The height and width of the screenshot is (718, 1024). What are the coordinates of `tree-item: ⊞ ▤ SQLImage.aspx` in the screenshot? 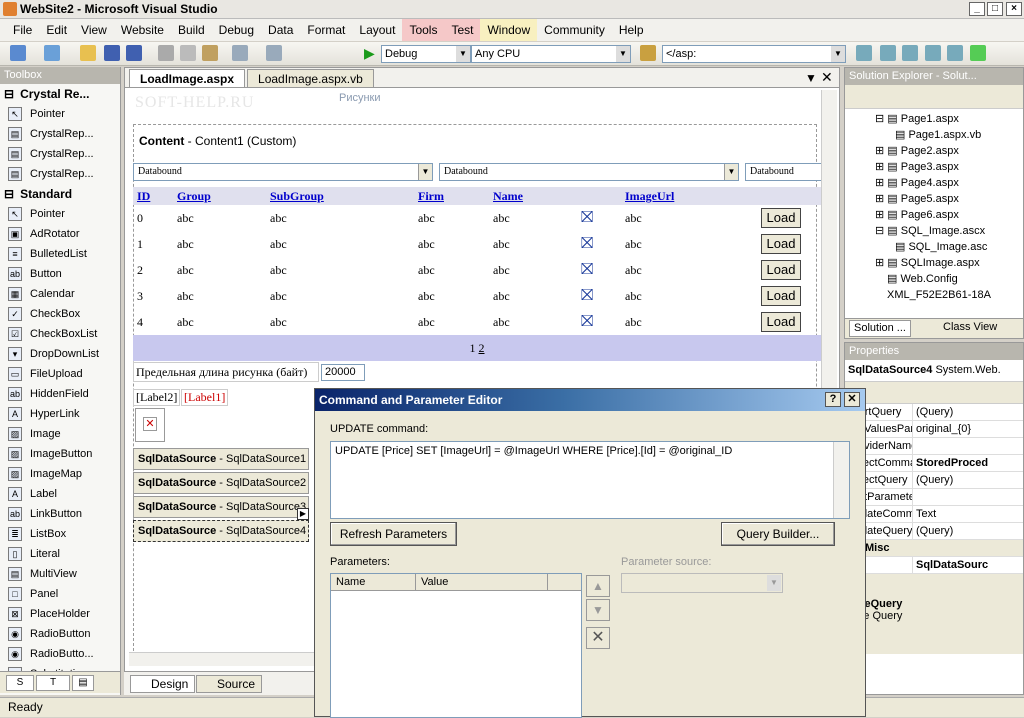 It's located at (949, 263).